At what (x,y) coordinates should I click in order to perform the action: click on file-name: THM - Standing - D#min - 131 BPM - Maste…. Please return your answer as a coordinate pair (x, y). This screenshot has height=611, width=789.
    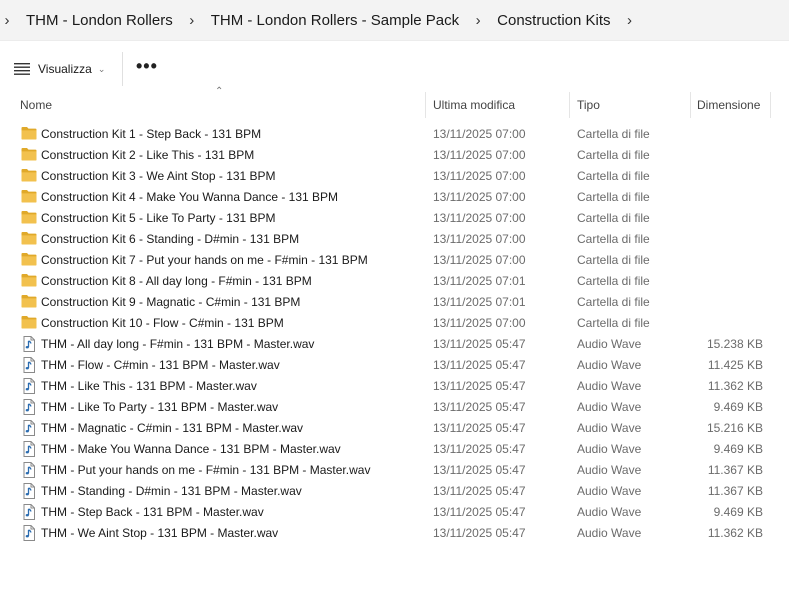
    Looking at the image, I should click on (171, 491).